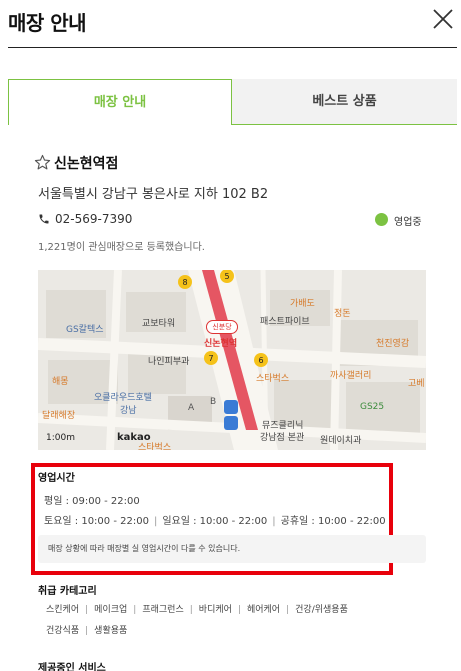  Describe the element at coordinates (60, 382) in the screenshot. I see `map-label: 해몽` at that location.